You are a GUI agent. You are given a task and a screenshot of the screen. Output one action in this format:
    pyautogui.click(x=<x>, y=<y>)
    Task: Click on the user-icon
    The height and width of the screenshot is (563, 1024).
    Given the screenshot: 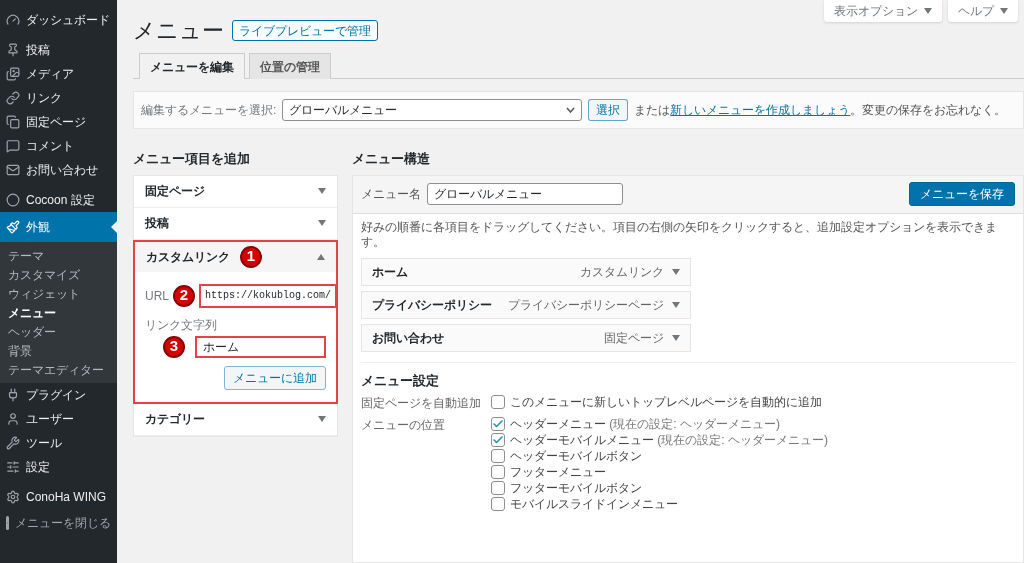 What is the action you would take?
    pyautogui.click(x=13, y=419)
    